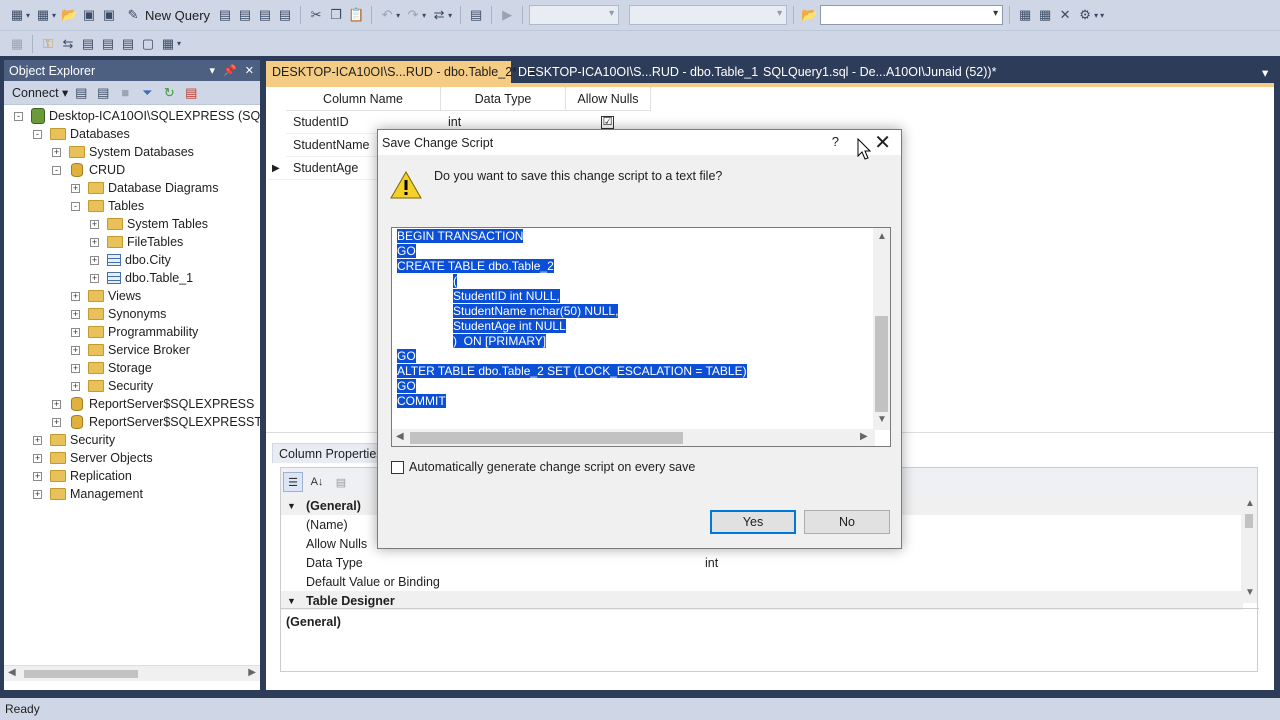 This screenshot has width=1280, height=720. What do you see at coordinates (1025, 15) in the screenshot?
I see `solution-explorer-icon: ▦` at bounding box center [1025, 15].